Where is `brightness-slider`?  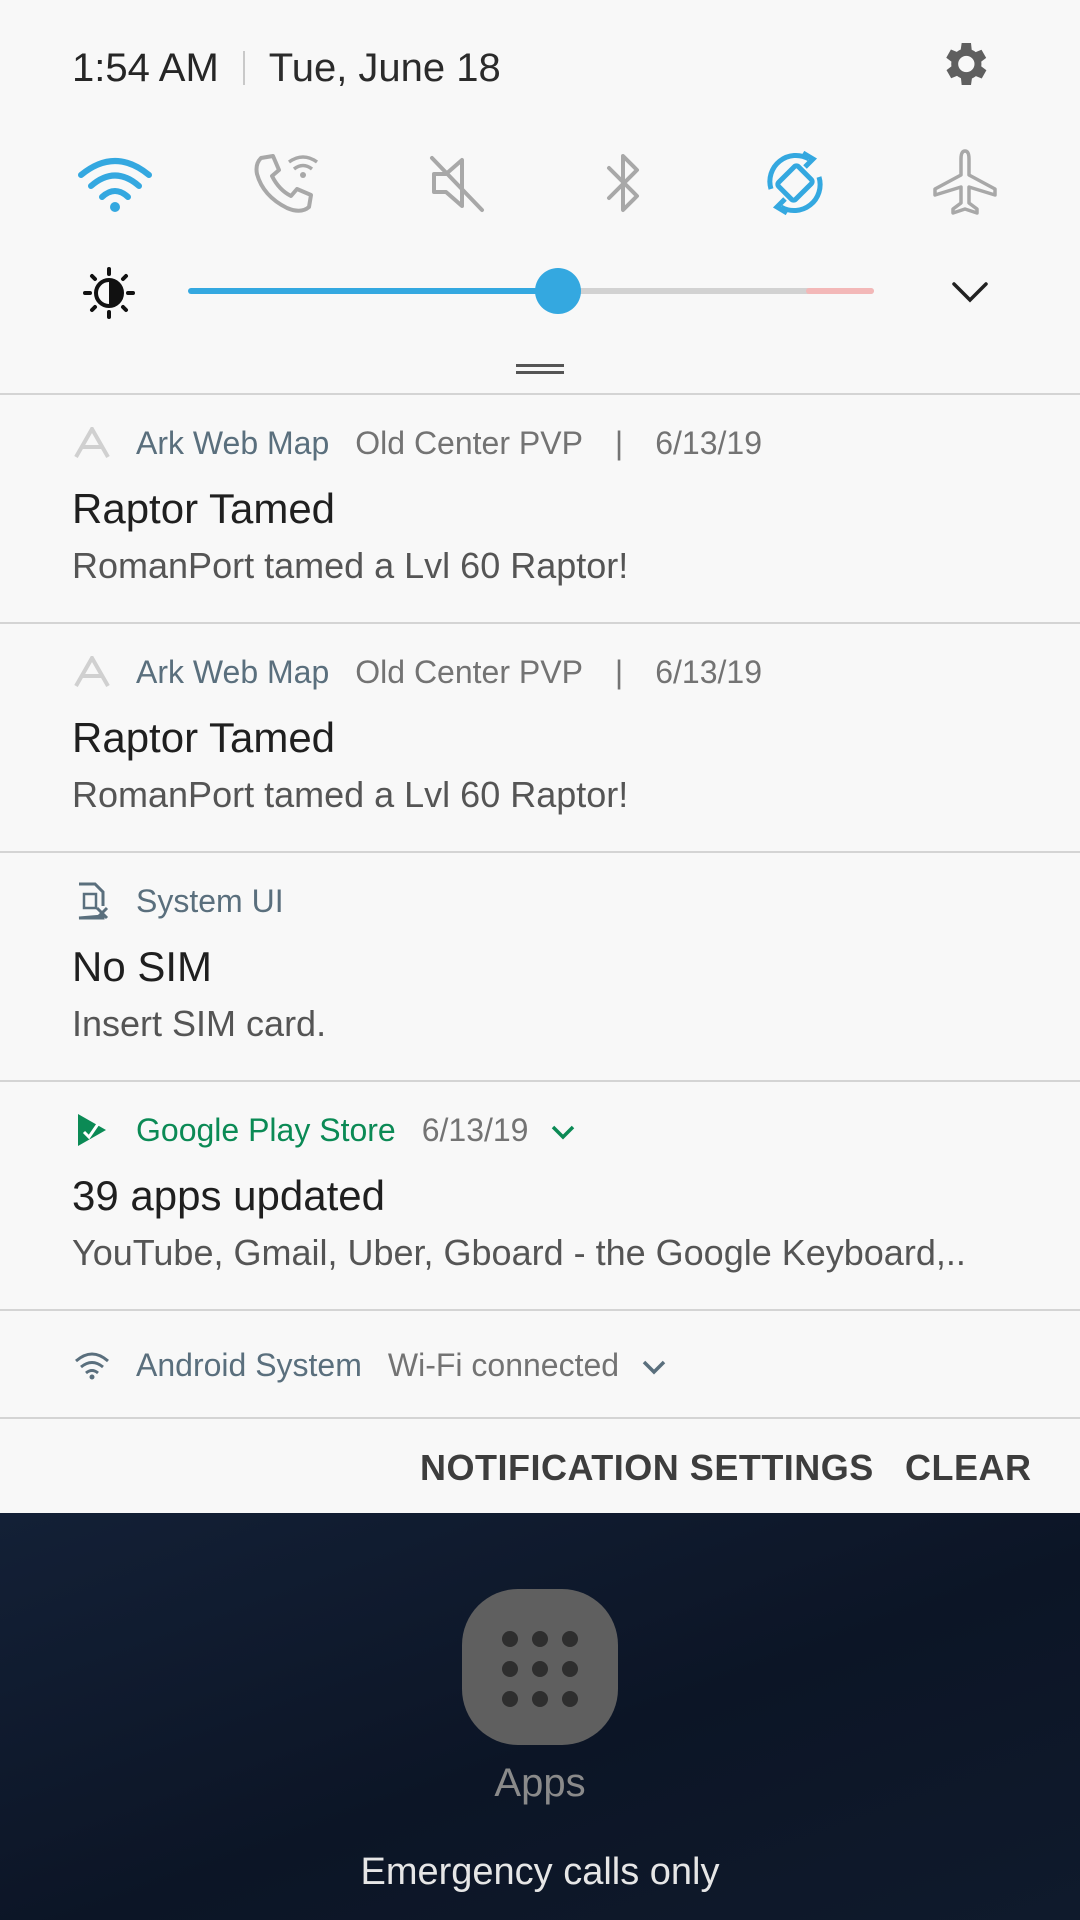 brightness-slider is located at coordinates (531, 291).